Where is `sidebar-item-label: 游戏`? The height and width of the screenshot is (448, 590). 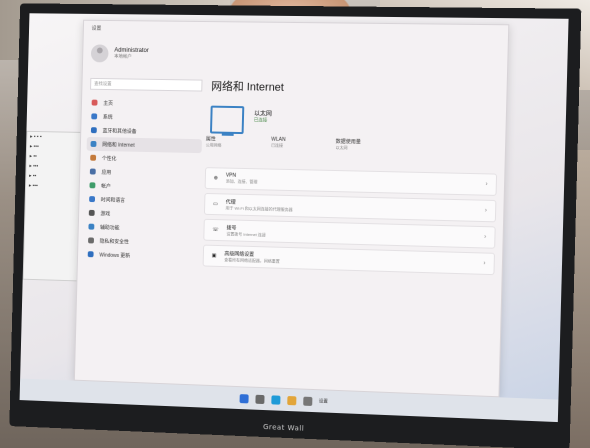
sidebar-item-label: 游戏 is located at coordinates (105, 213).